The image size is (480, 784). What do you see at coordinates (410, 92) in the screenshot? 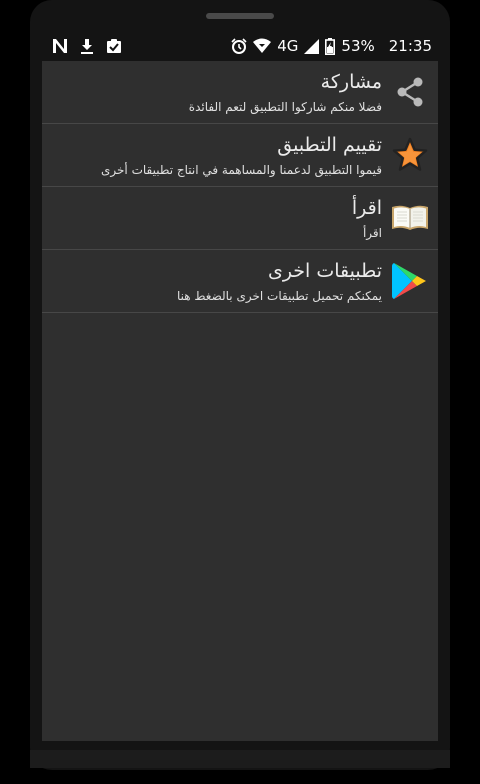
I see `share-icon` at bounding box center [410, 92].